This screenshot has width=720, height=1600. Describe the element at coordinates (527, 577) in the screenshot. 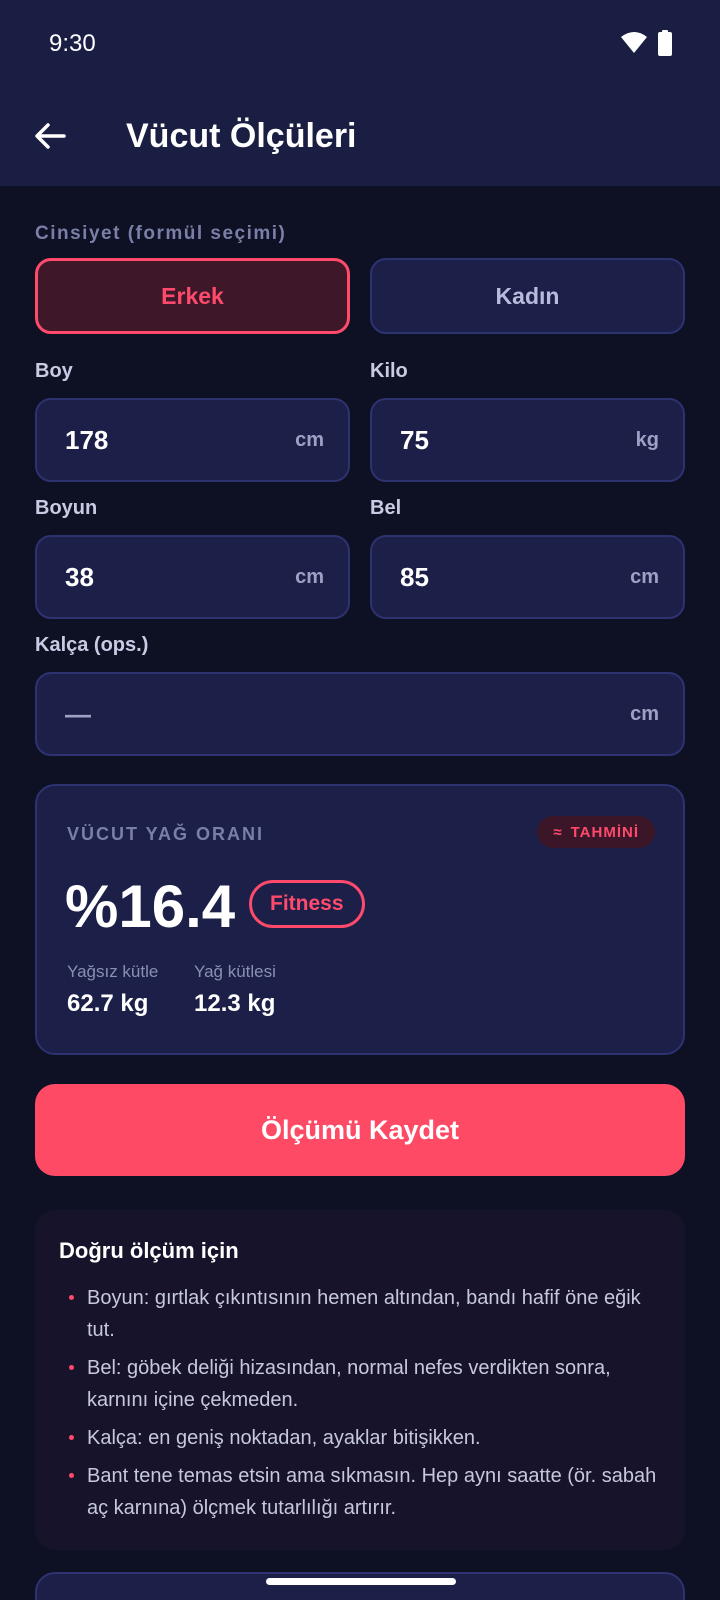

I see `waist-field: 85 cm` at that location.